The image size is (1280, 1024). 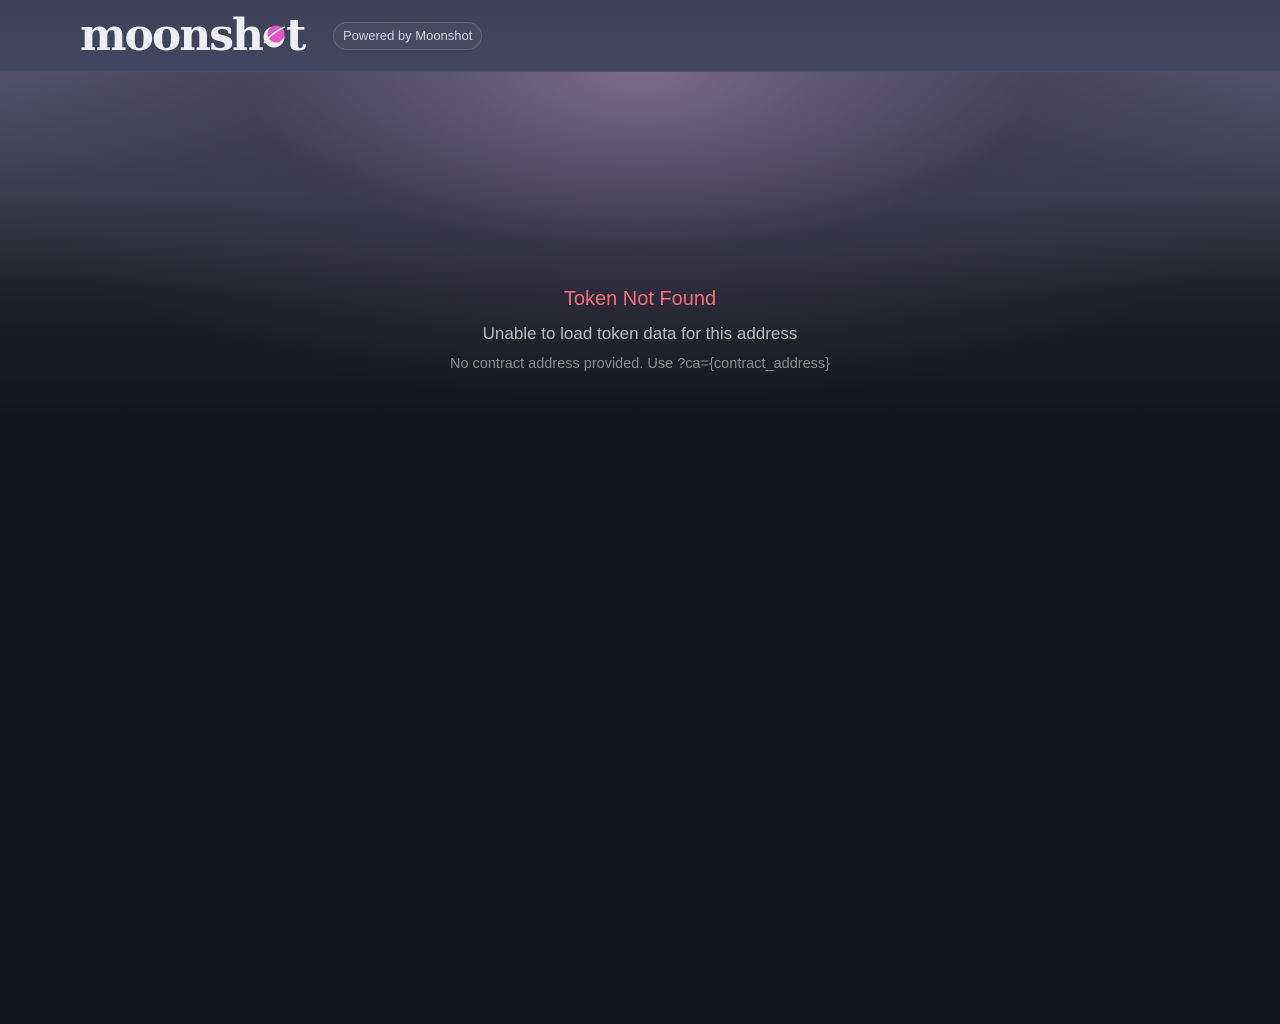 I want to click on moonshot-logo: moonsh t, so click(x=193, y=36).